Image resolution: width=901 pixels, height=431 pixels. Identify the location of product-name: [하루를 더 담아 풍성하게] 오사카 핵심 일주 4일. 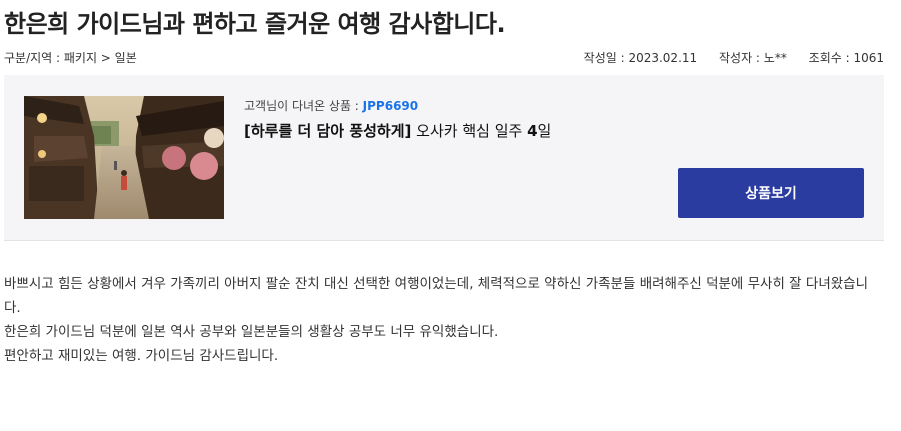
(397, 130).